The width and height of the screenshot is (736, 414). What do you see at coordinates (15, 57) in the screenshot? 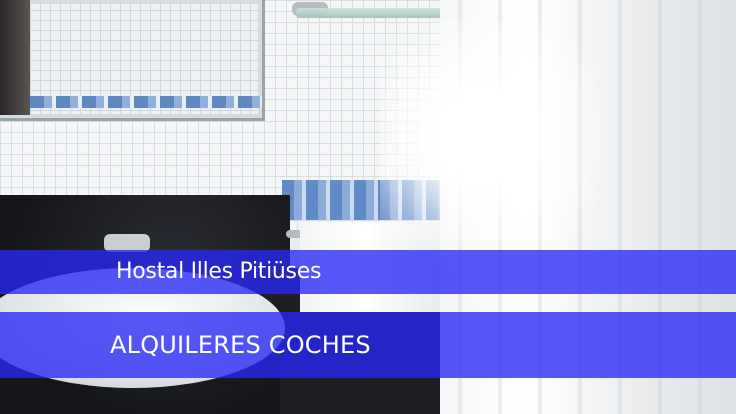
I see `mirror-reflection` at bounding box center [15, 57].